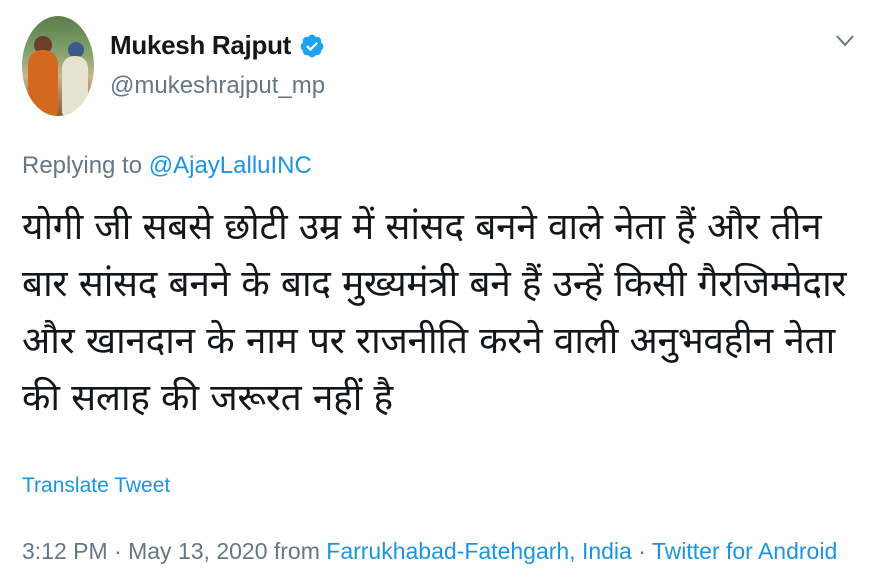 The image size is (875, 583). What do you see at coordinates (200, 45) in the screenshot?
I see `author-display-name: Mukesh Rajput` at bounding box center [200, 45].